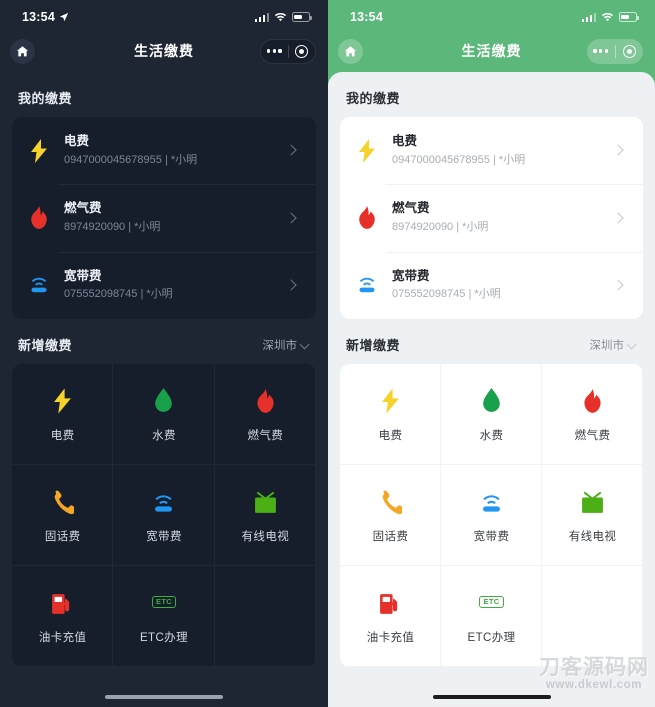 This screenshot has height=707, width=655. Describe the element at coordinates (164, 94) in the screenshot. I see `my-payments-header: 我的缴费` at that location.